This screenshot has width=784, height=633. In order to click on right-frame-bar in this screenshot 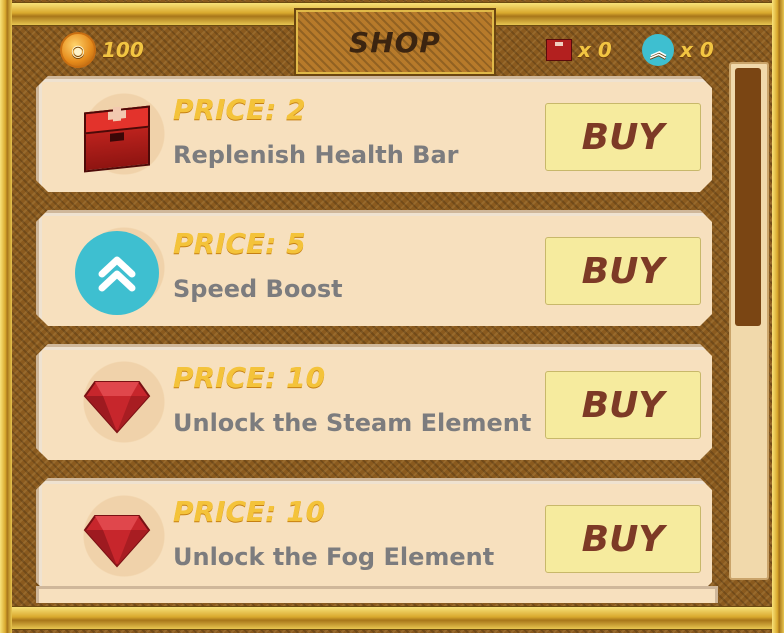, I will do `click(778, 316)`.